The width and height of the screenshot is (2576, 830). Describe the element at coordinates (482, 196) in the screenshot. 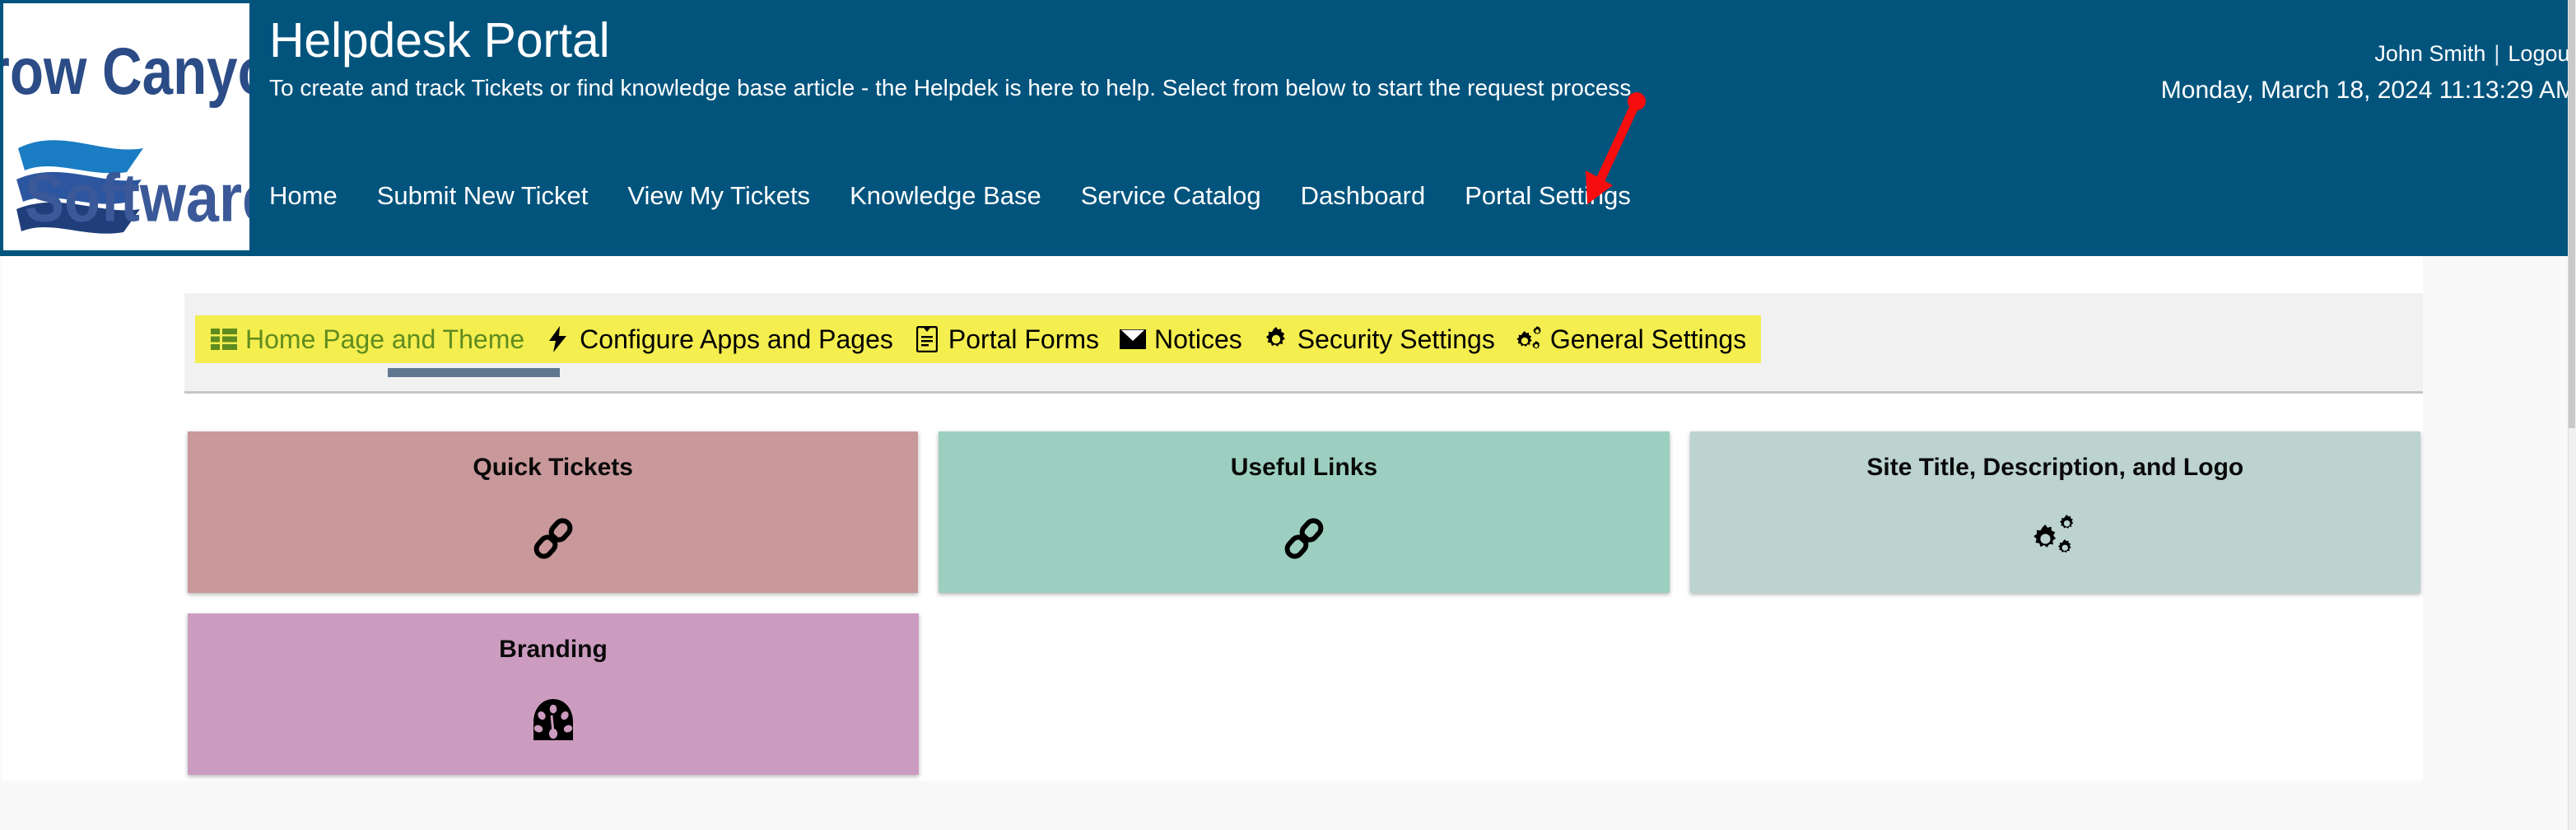

I see `nav-item-submit-new-ticket: Submit New Ticket` at that location.